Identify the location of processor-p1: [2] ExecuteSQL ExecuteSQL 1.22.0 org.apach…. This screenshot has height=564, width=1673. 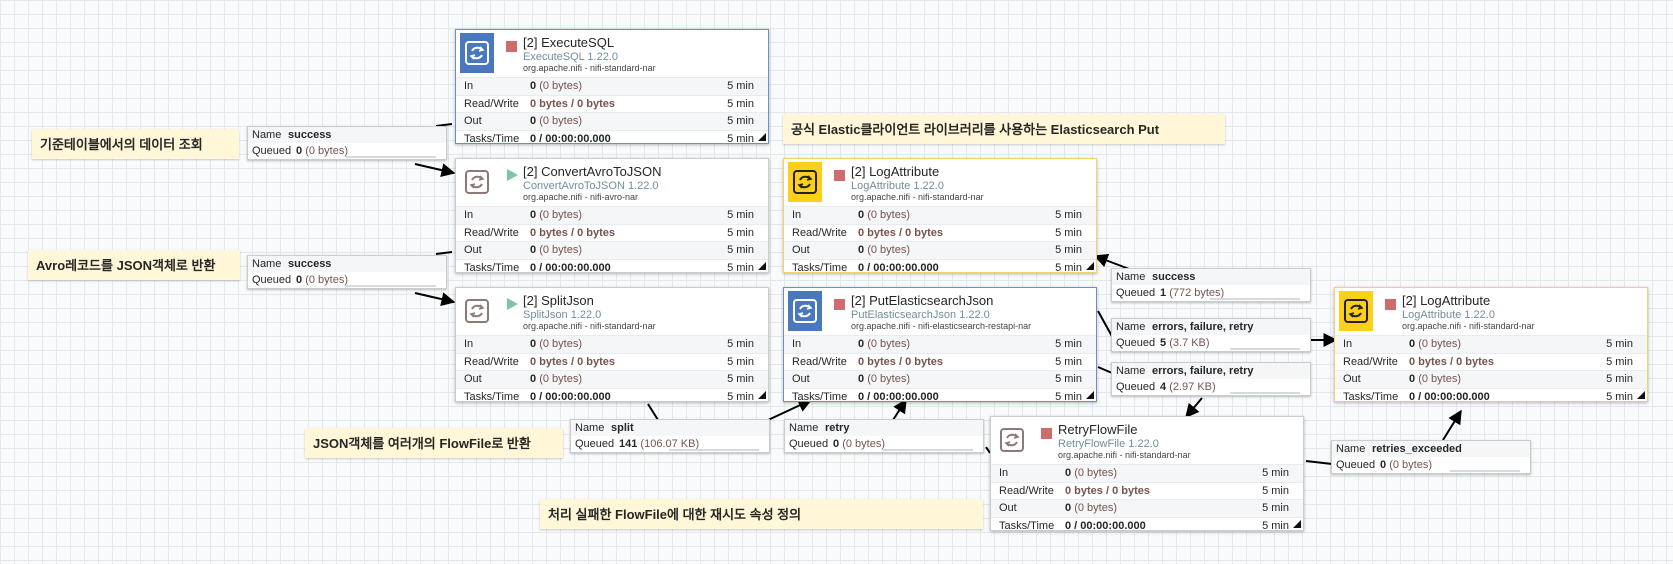
(612, 87).